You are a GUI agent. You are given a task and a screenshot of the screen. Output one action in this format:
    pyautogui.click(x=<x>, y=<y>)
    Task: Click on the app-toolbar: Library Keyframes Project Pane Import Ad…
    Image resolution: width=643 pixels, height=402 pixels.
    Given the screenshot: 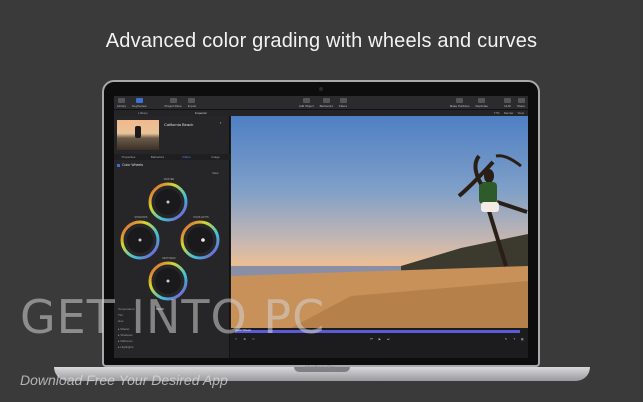 What is the action you would take?
    pyautogui.click(x=321, y=103)
    